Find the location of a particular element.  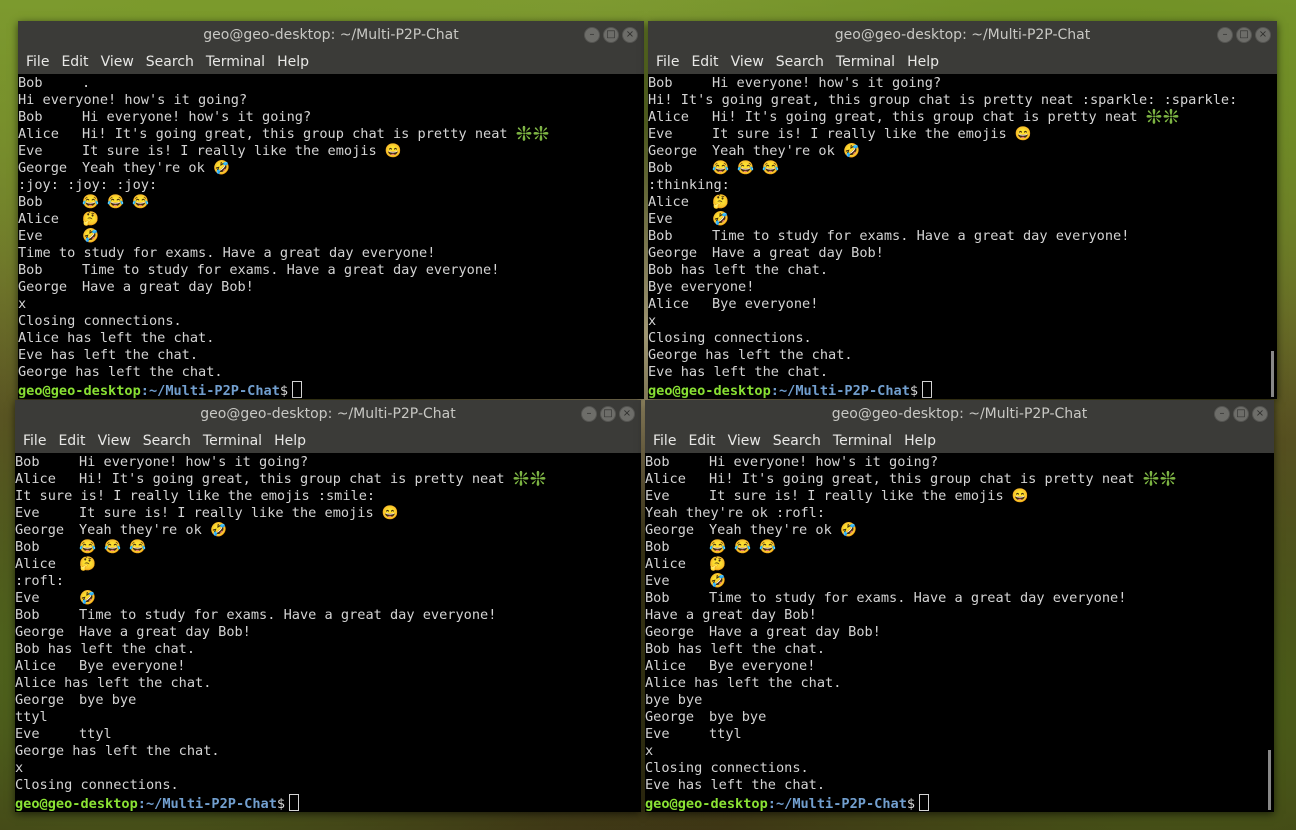

message-text: Alice has left the chat. is located at coordinates (113, 683).